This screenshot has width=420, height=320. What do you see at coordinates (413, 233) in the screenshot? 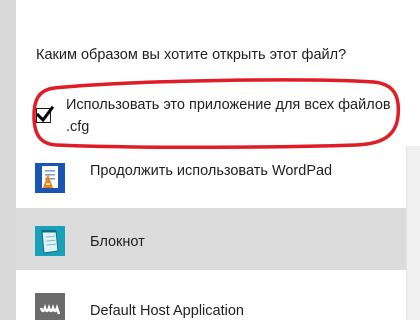
I see `apps-scrollbar` at bounding box center [413, 233].